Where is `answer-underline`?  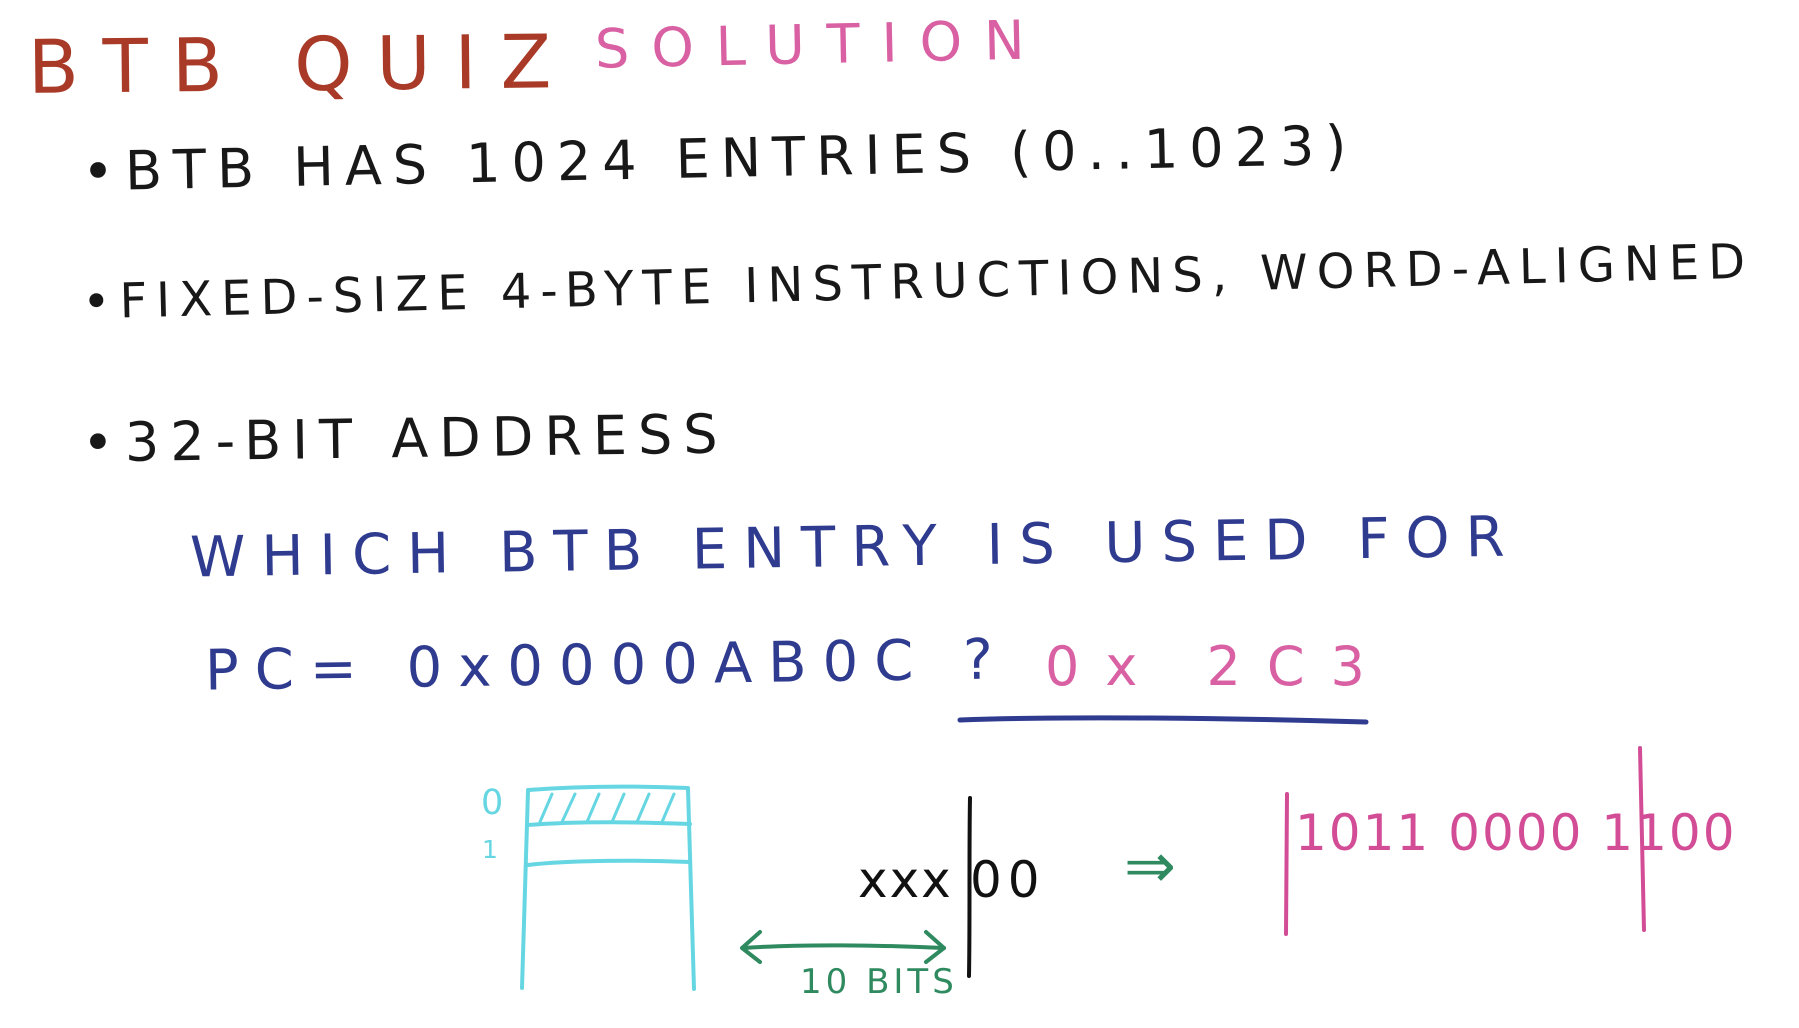
answer-underline is located at coordinates (1163, 720).